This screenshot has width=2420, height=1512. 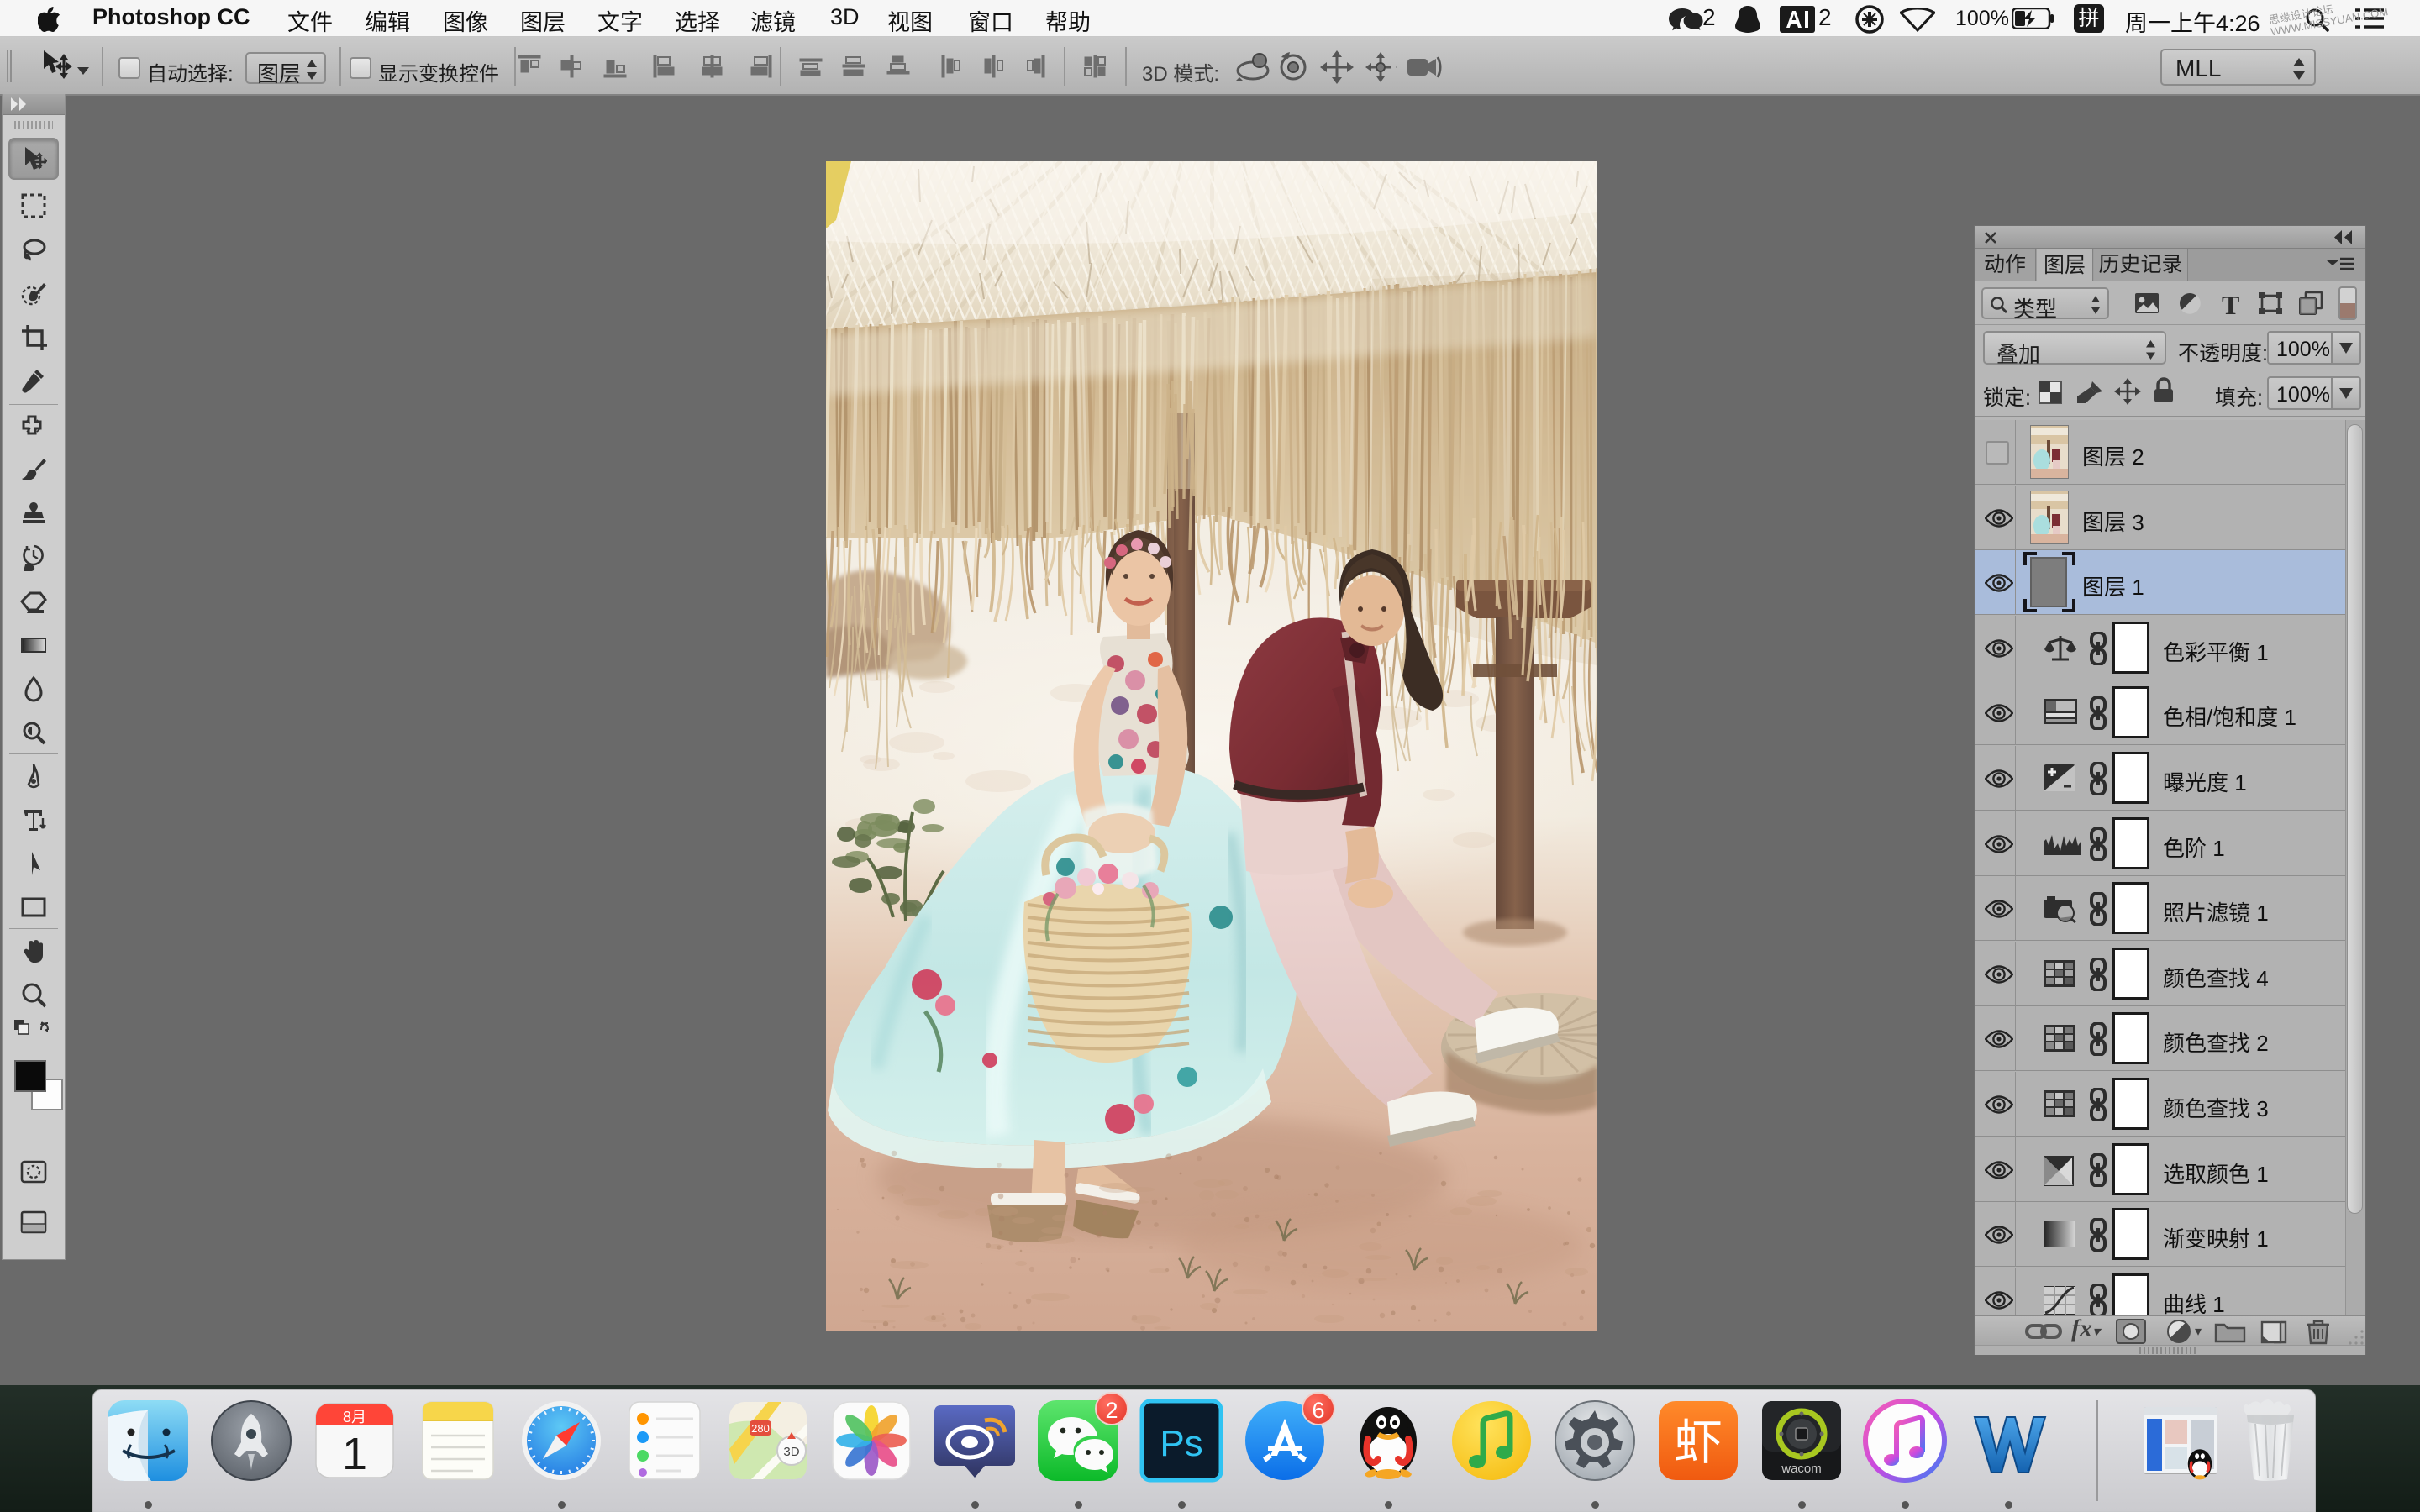 What do you see at coordinates (354, 1454) in the screenshot?
I see `svg-text: 1` at bounding box center [354, 1454].